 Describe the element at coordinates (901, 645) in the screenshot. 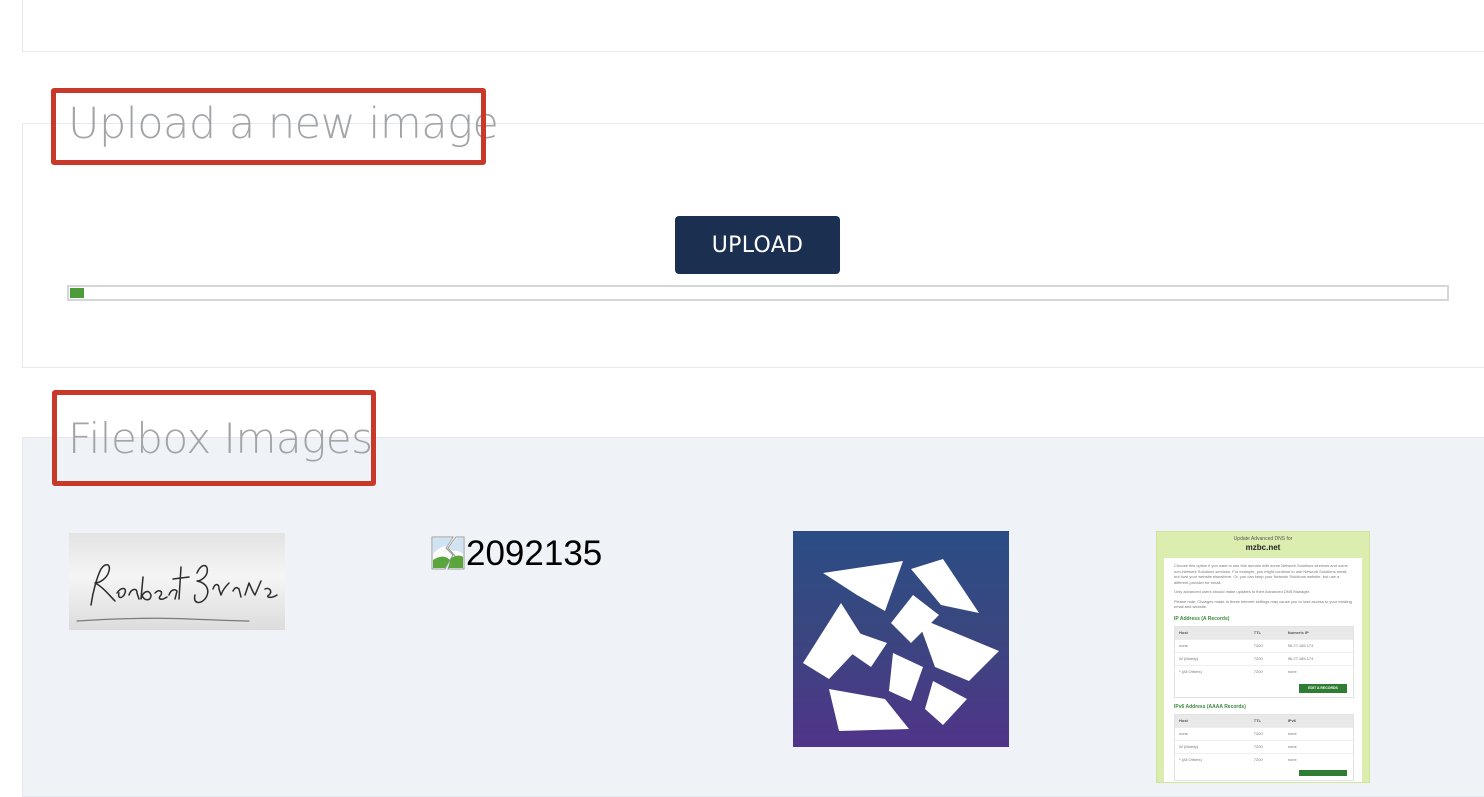

I see `logo-drawing` at that location.